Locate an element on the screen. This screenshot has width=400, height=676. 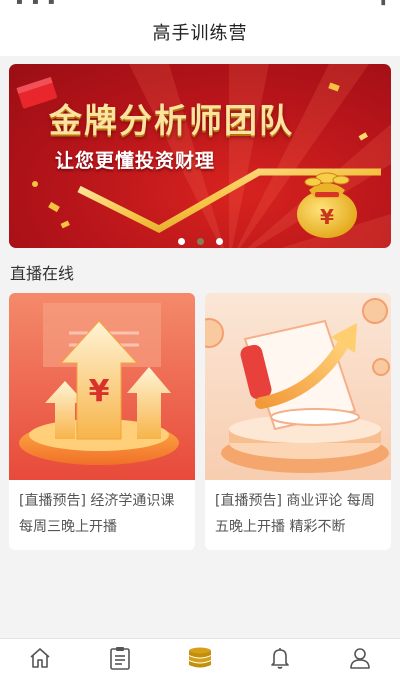
carousel-indicators is located at coordinates (200, 241).